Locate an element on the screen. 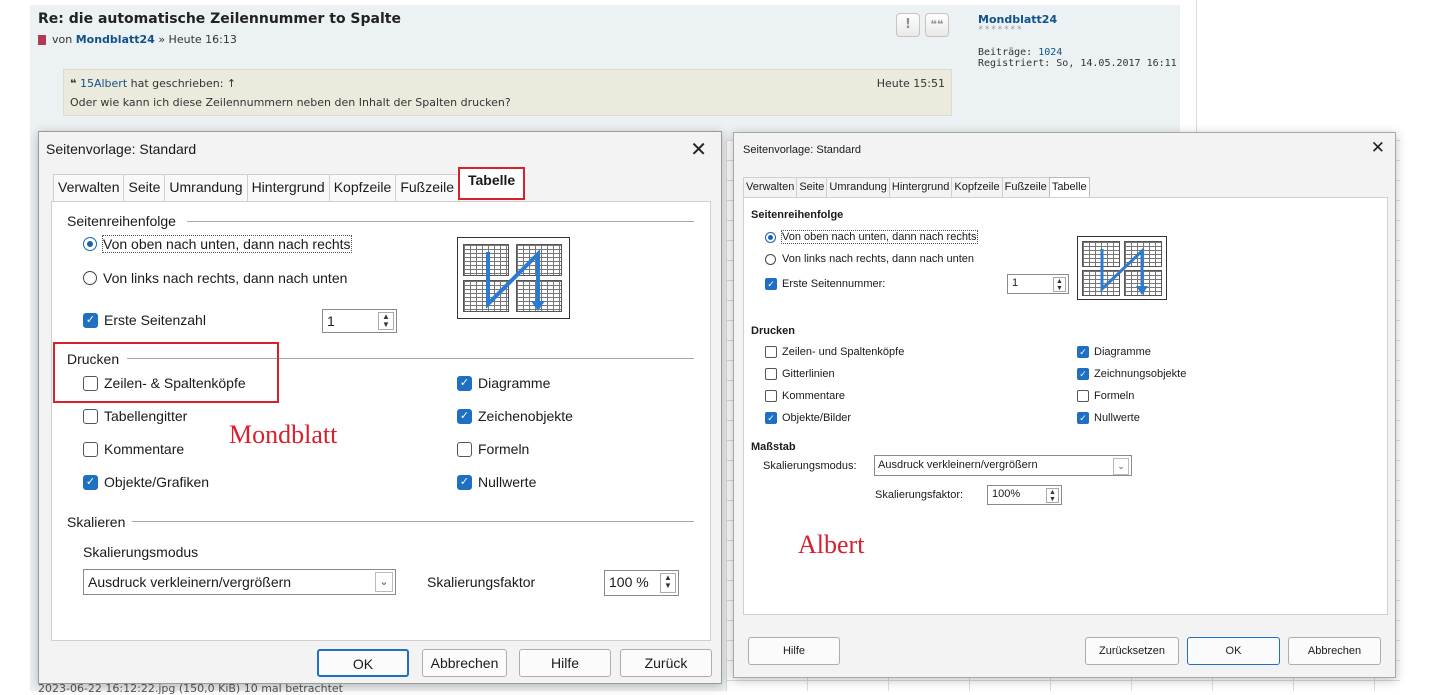  report-button: ! is located at coordinates (908, 25).